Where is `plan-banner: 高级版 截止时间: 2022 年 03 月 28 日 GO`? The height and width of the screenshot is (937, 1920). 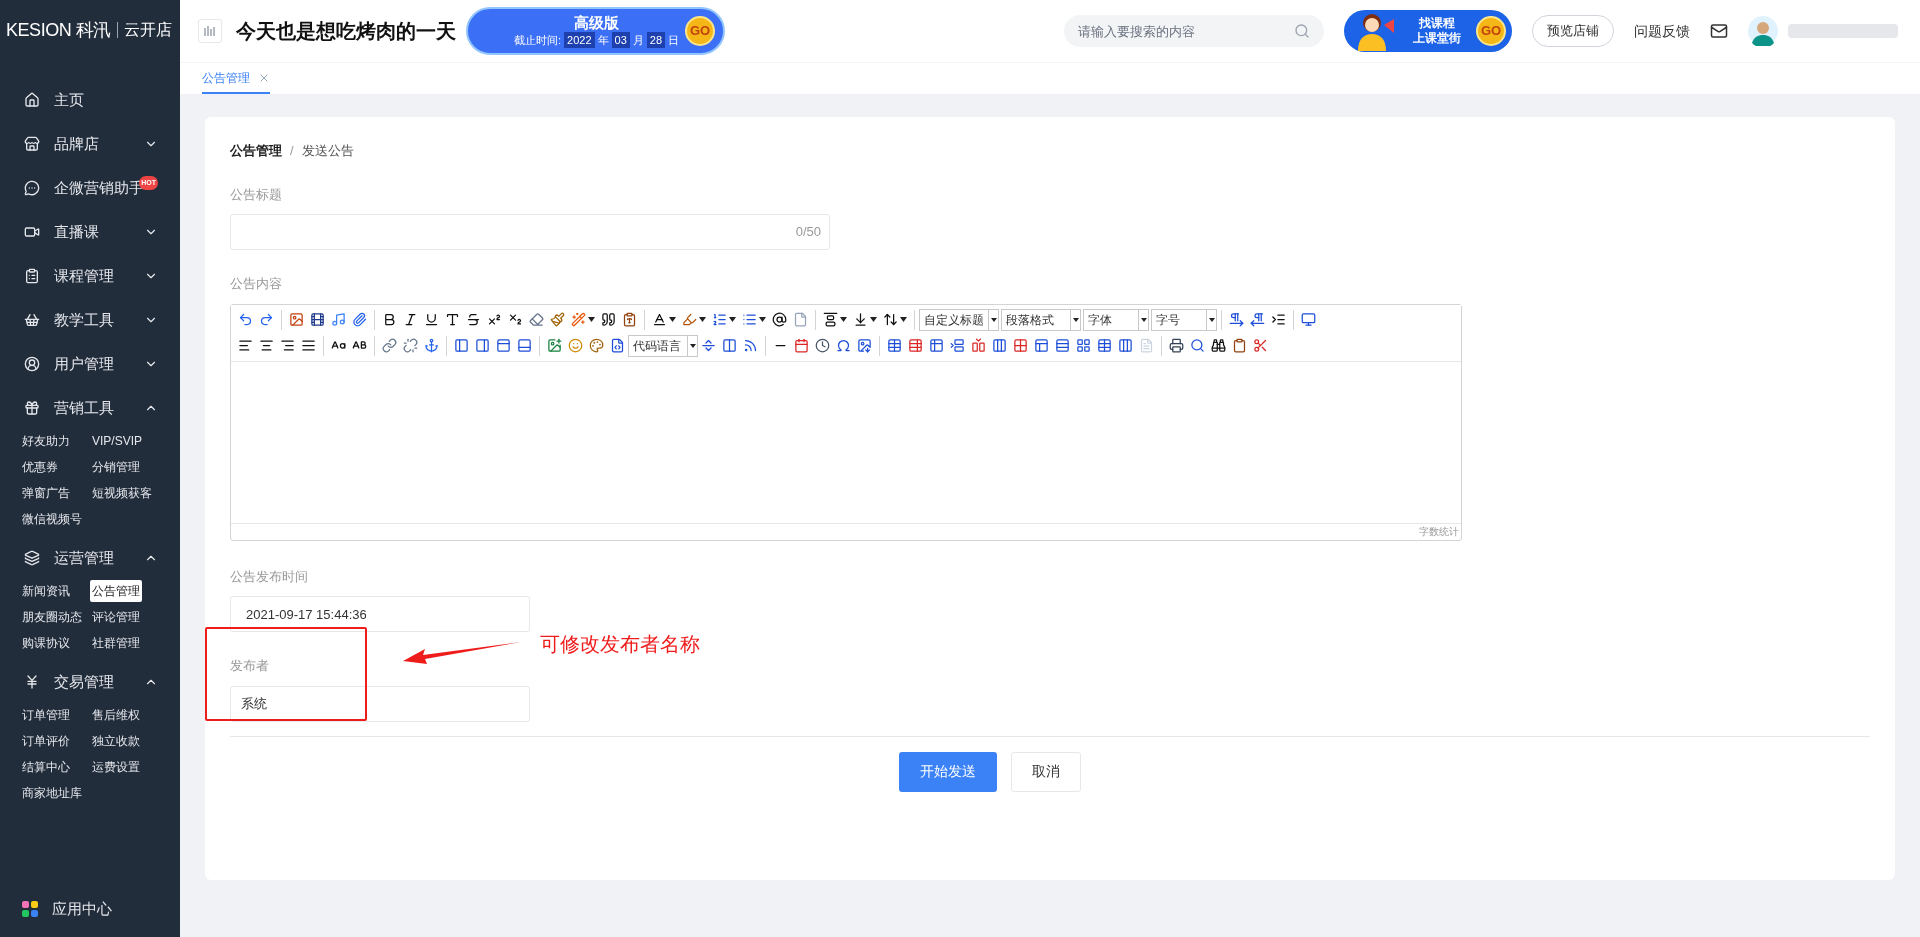 plan-banner: 高级版 截止时间: 2022 年 03 月 28 日 GO is located at coordinates (596, 31).